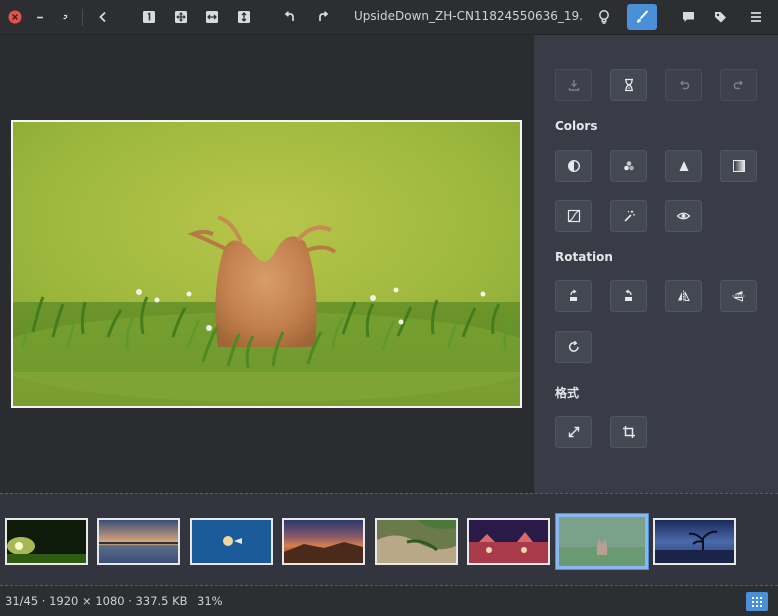 This screenshot has width=778, height=616. I want to click on redo-icon, so click(738, 85).